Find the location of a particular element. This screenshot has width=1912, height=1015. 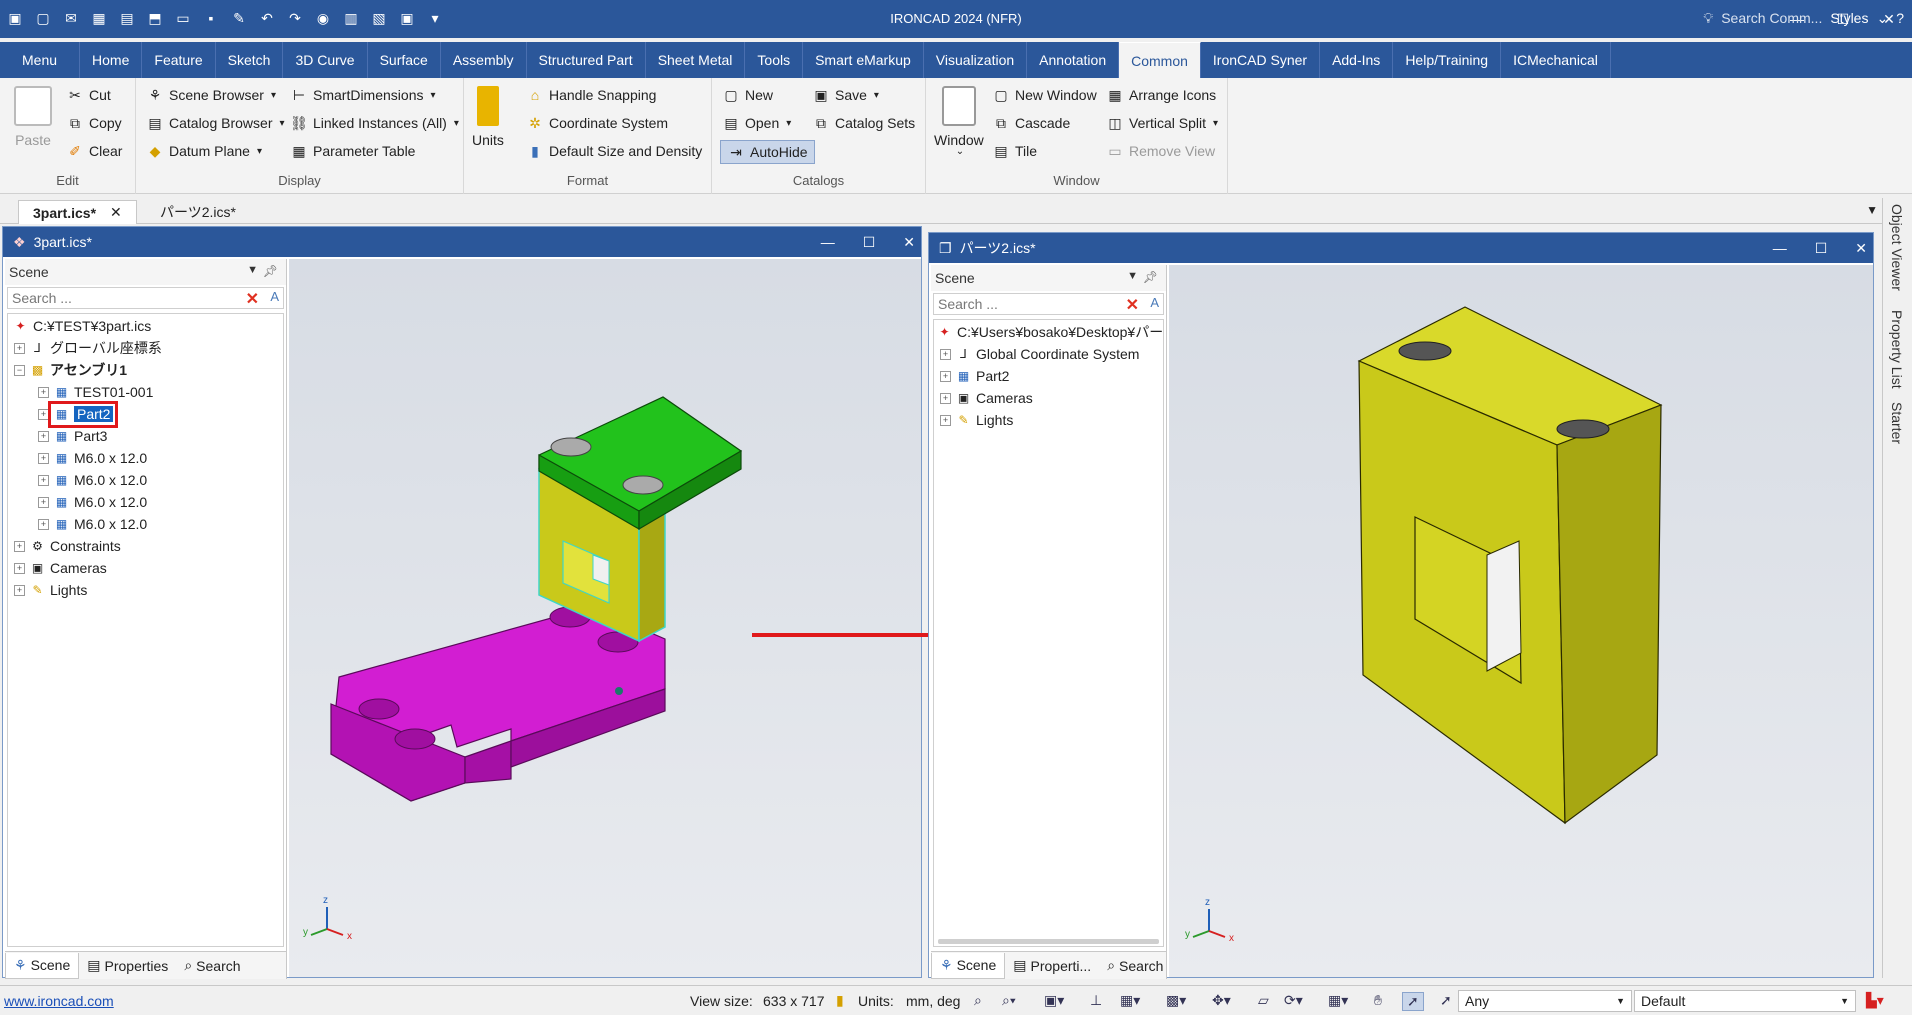

save-icon: ⬒ is located at coordinates (155, 18).